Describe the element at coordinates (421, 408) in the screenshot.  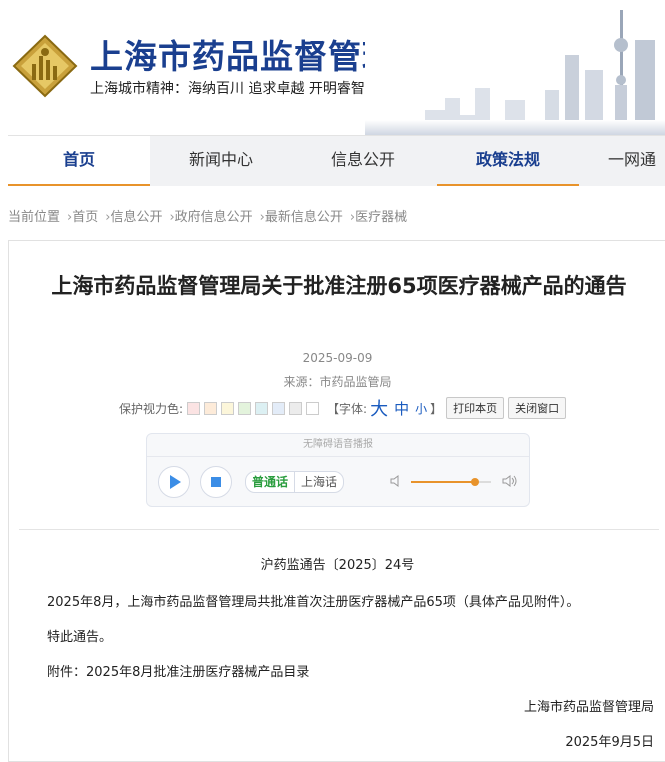
I see `font-size-small: 小` at that location.